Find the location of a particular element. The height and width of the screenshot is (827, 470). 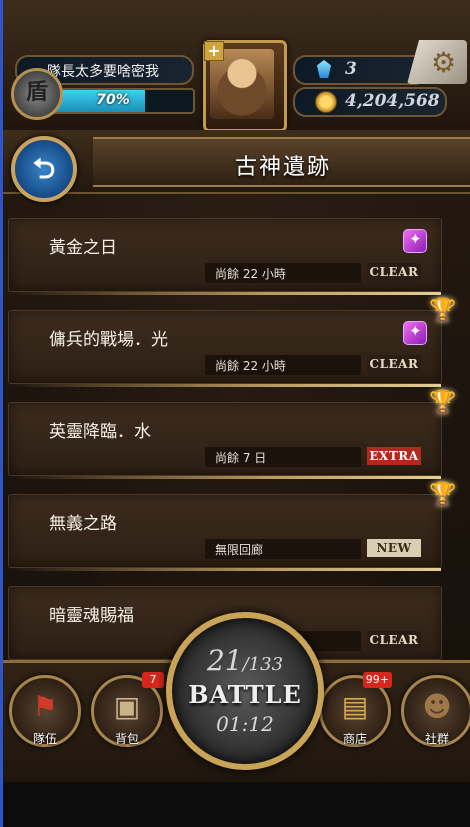

flag-icon: ⚑ is located at coordinates (45, 706).